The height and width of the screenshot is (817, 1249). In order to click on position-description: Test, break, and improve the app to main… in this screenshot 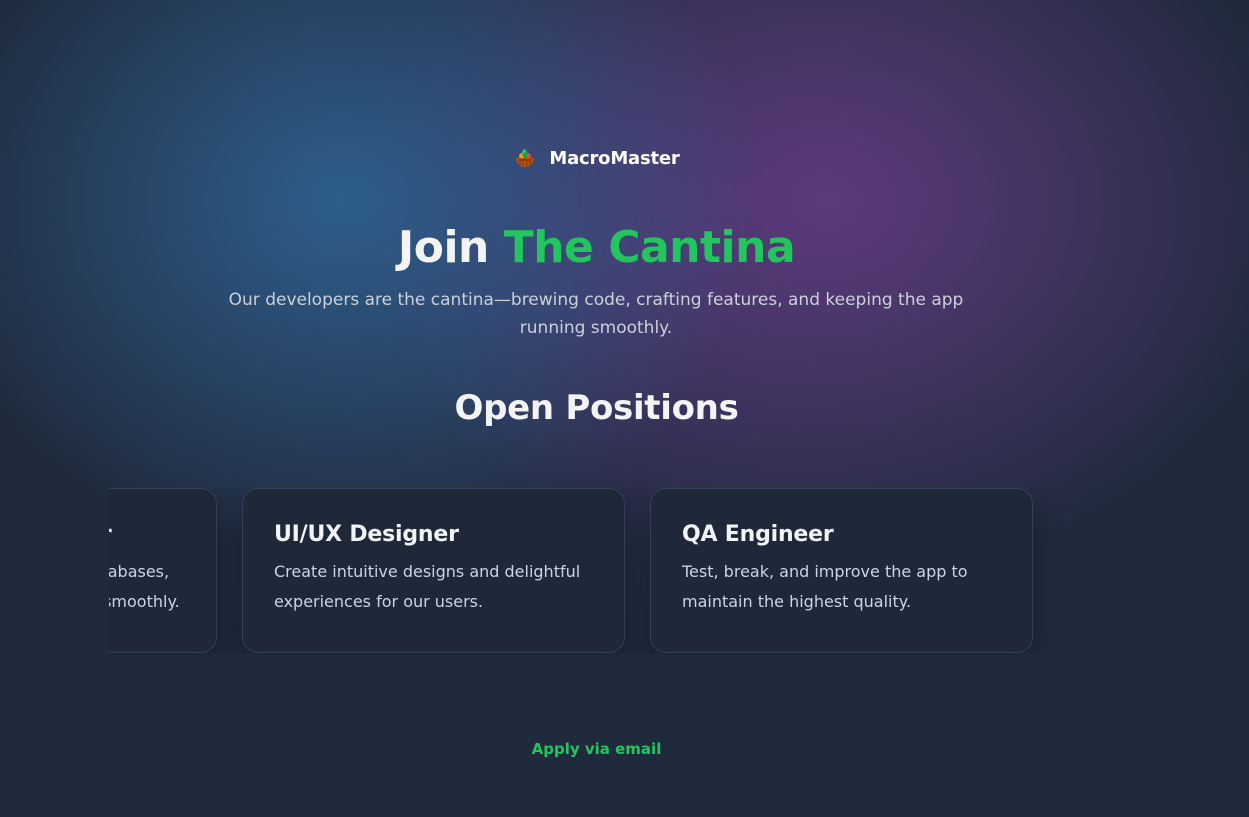, I will do `click(825, 586)`.